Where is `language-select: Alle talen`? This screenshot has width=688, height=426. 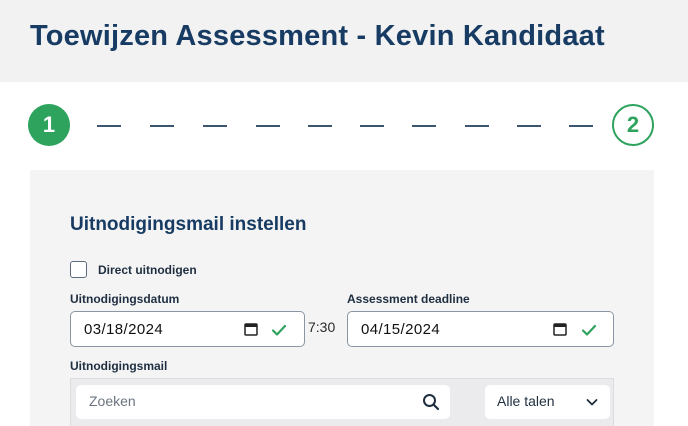 language-select: Alle talen is located at coordinates (547, 402).